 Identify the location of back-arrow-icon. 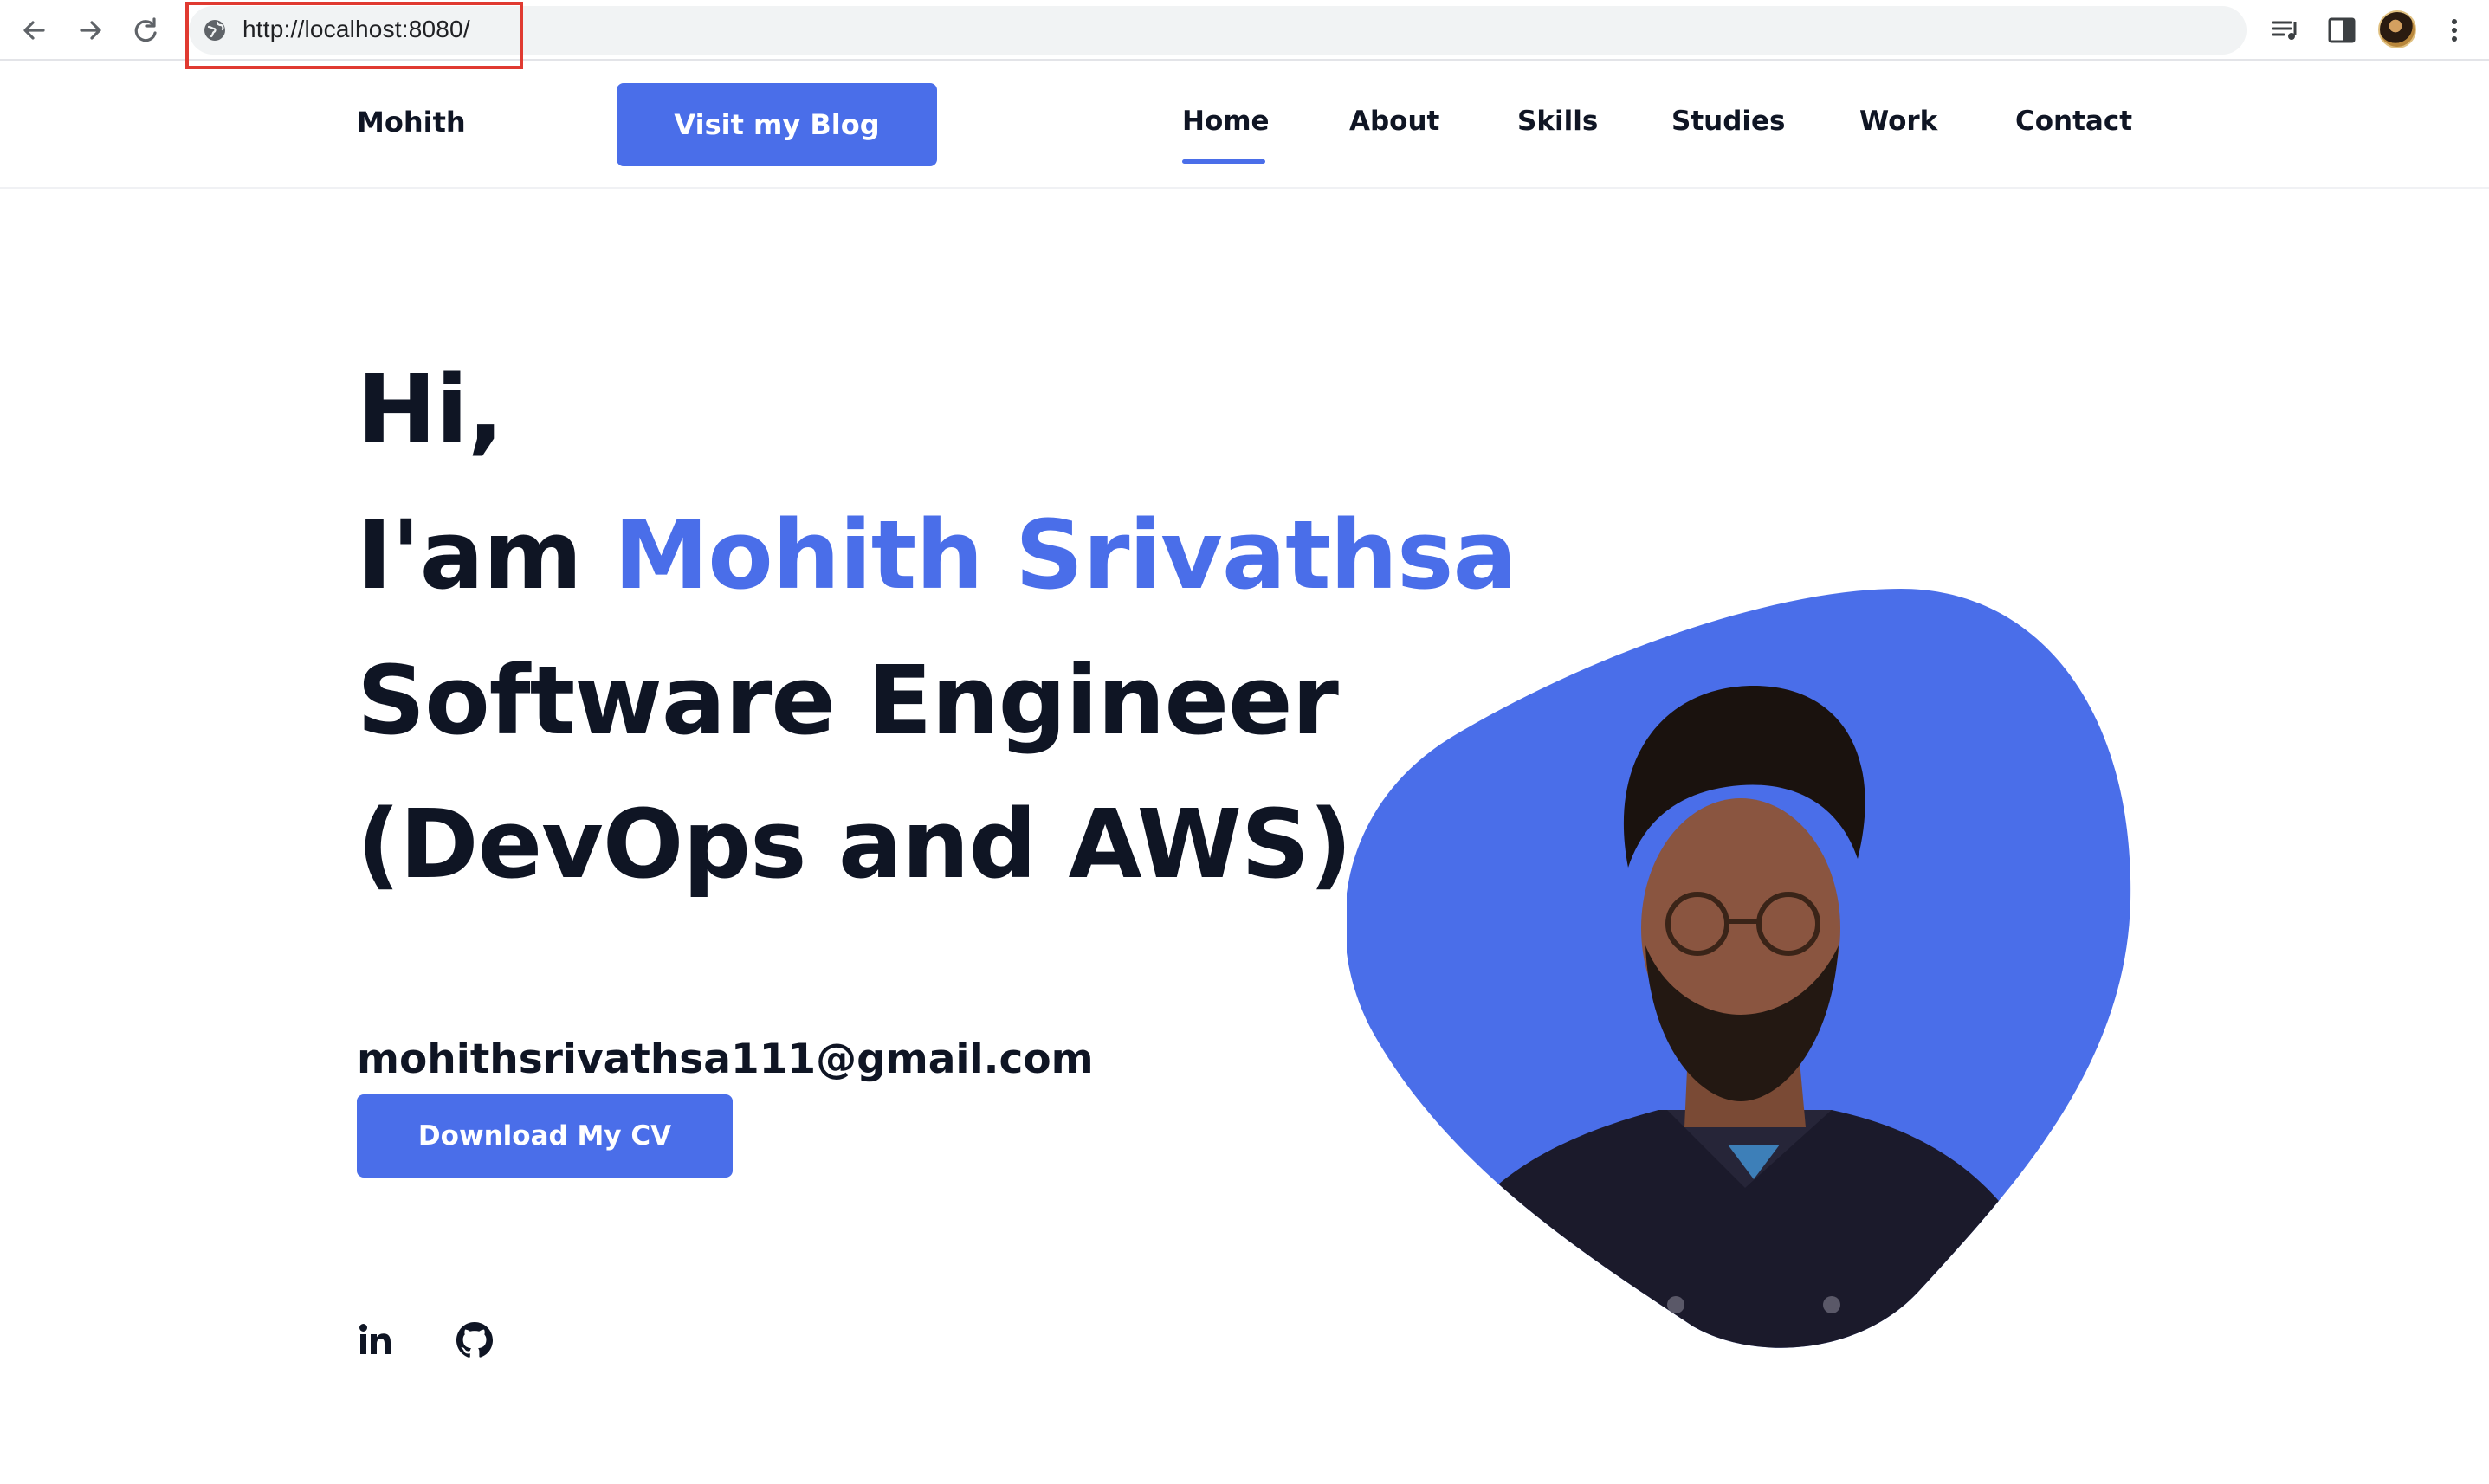
(35, 30).